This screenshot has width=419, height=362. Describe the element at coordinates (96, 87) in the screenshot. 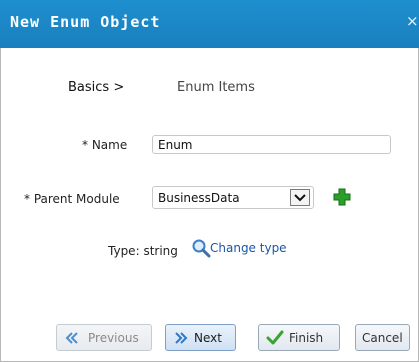

I see `wizard-step-basics: Basics >` at that location.